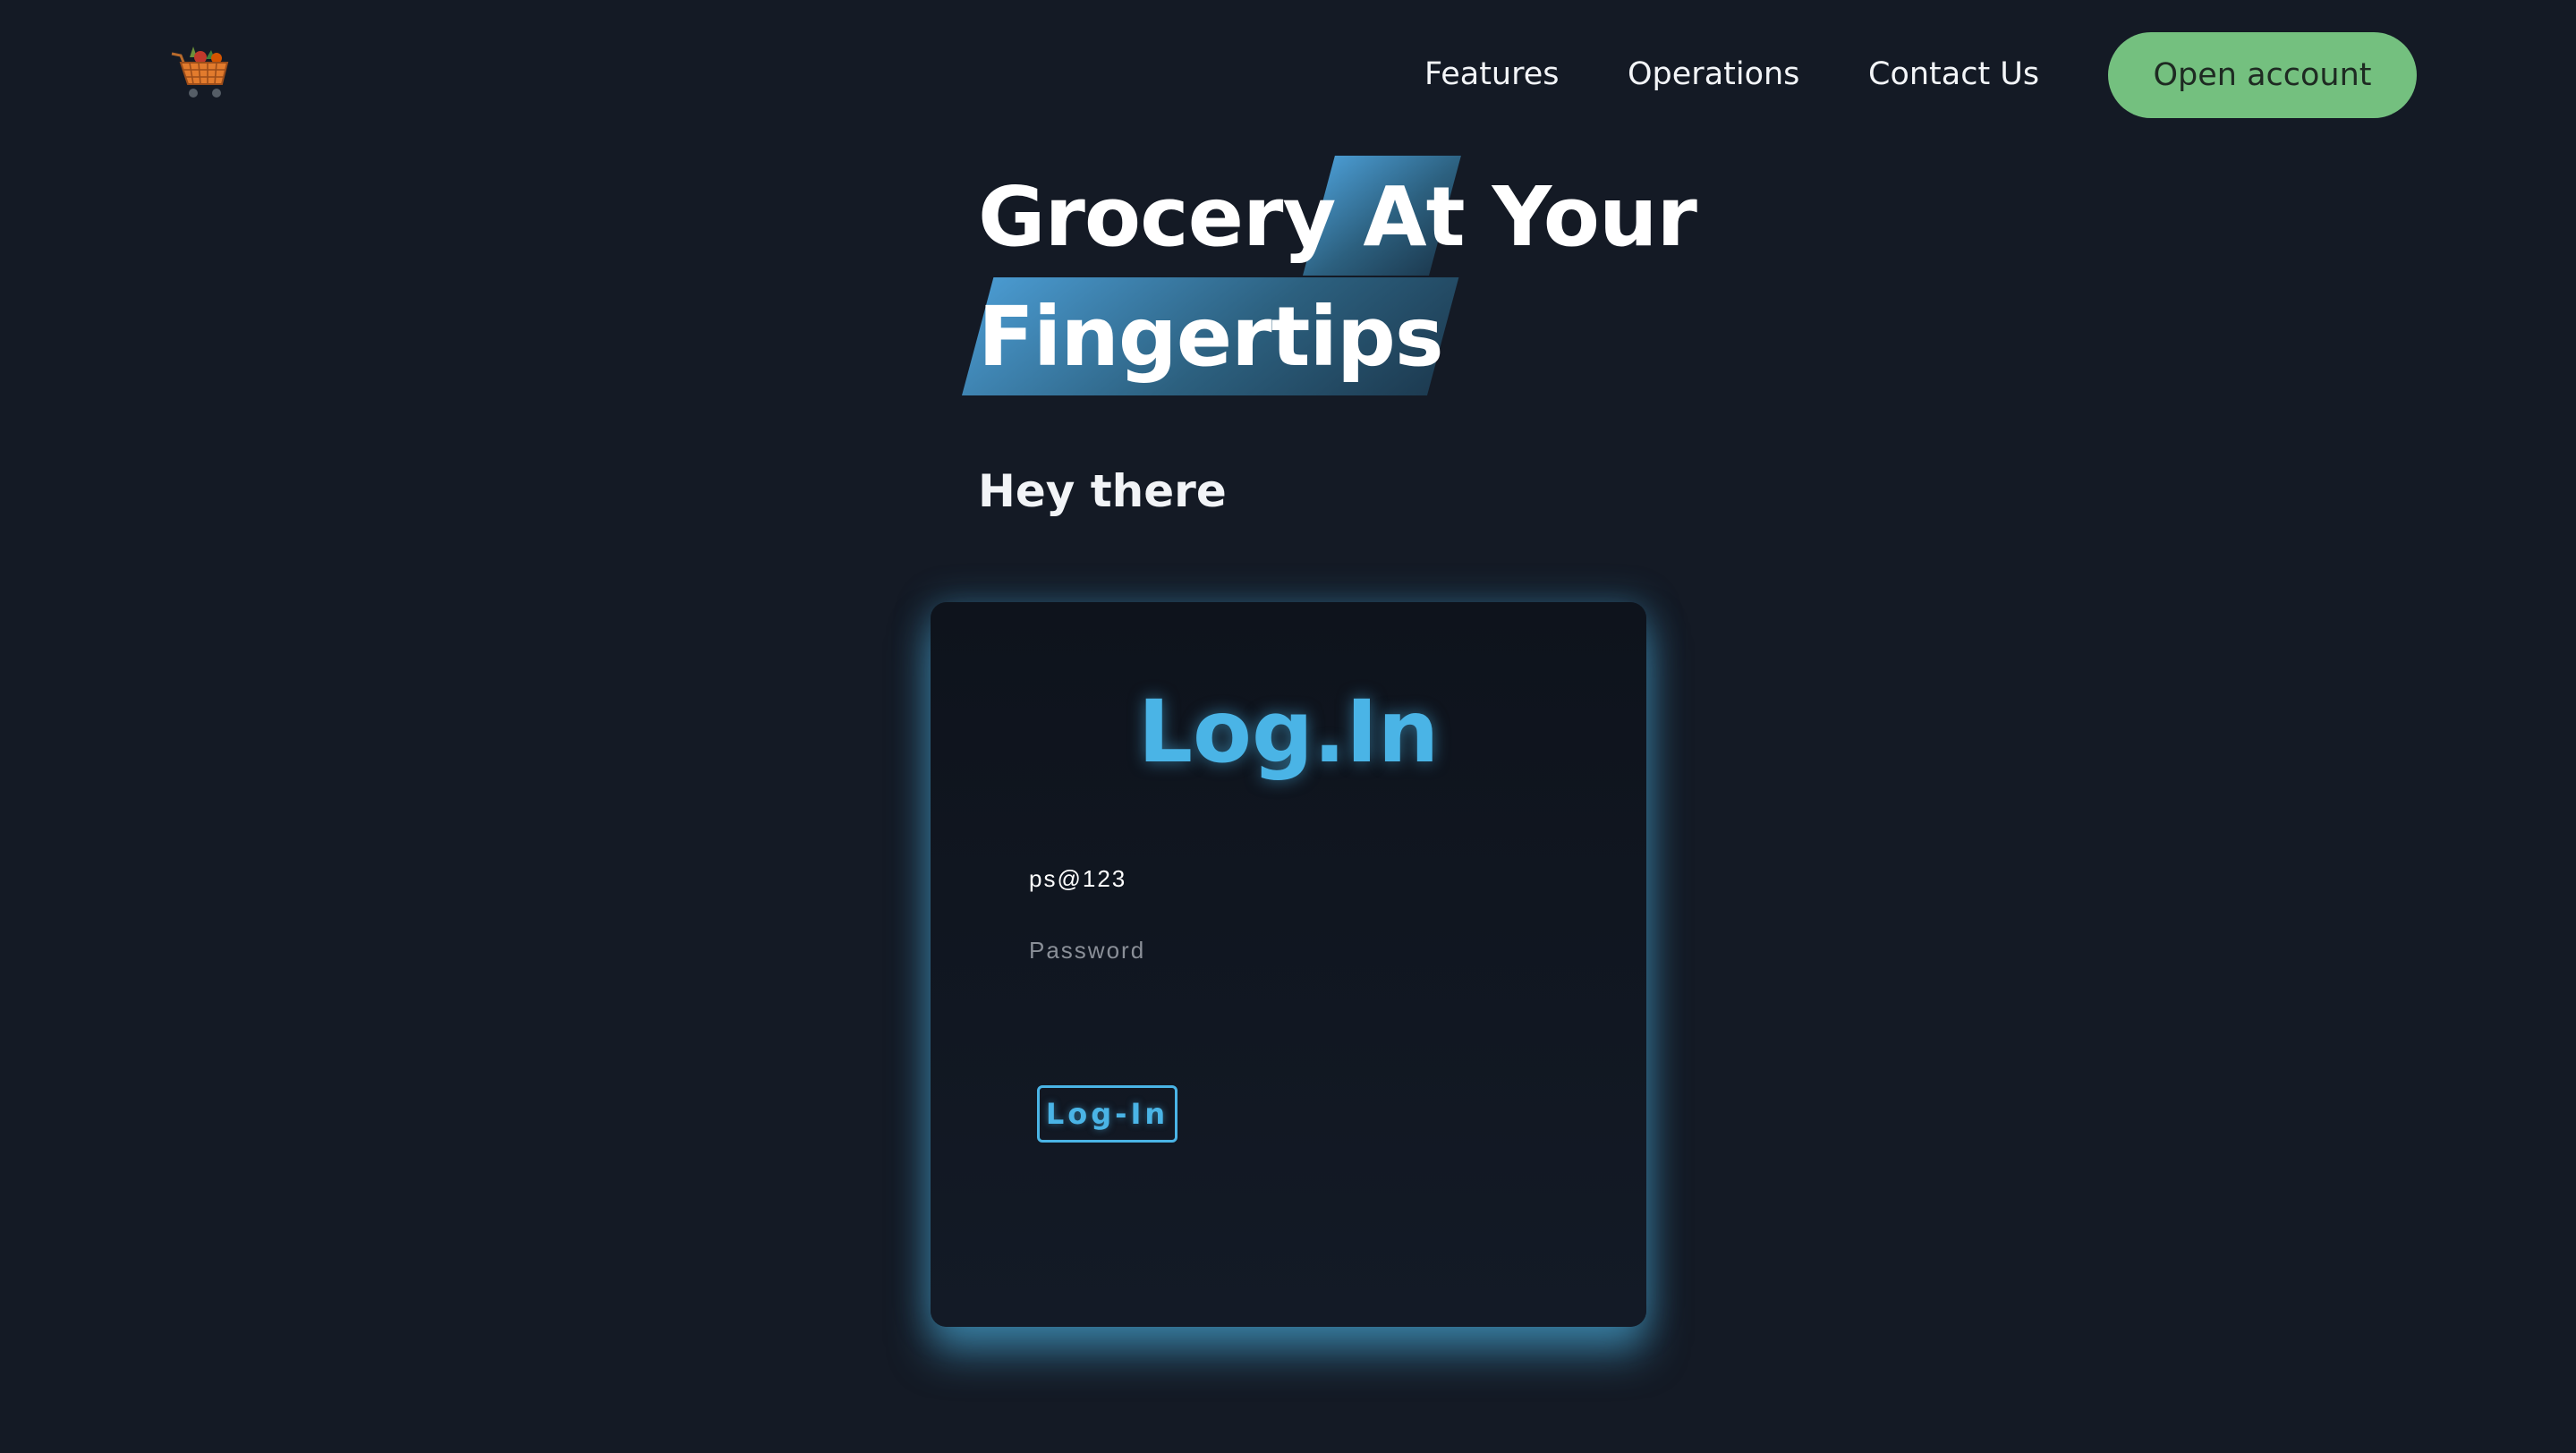  Describe the element at coordinates (1171, 217) in the screenshot. I see `hero-title-start: Grocery` at that location.